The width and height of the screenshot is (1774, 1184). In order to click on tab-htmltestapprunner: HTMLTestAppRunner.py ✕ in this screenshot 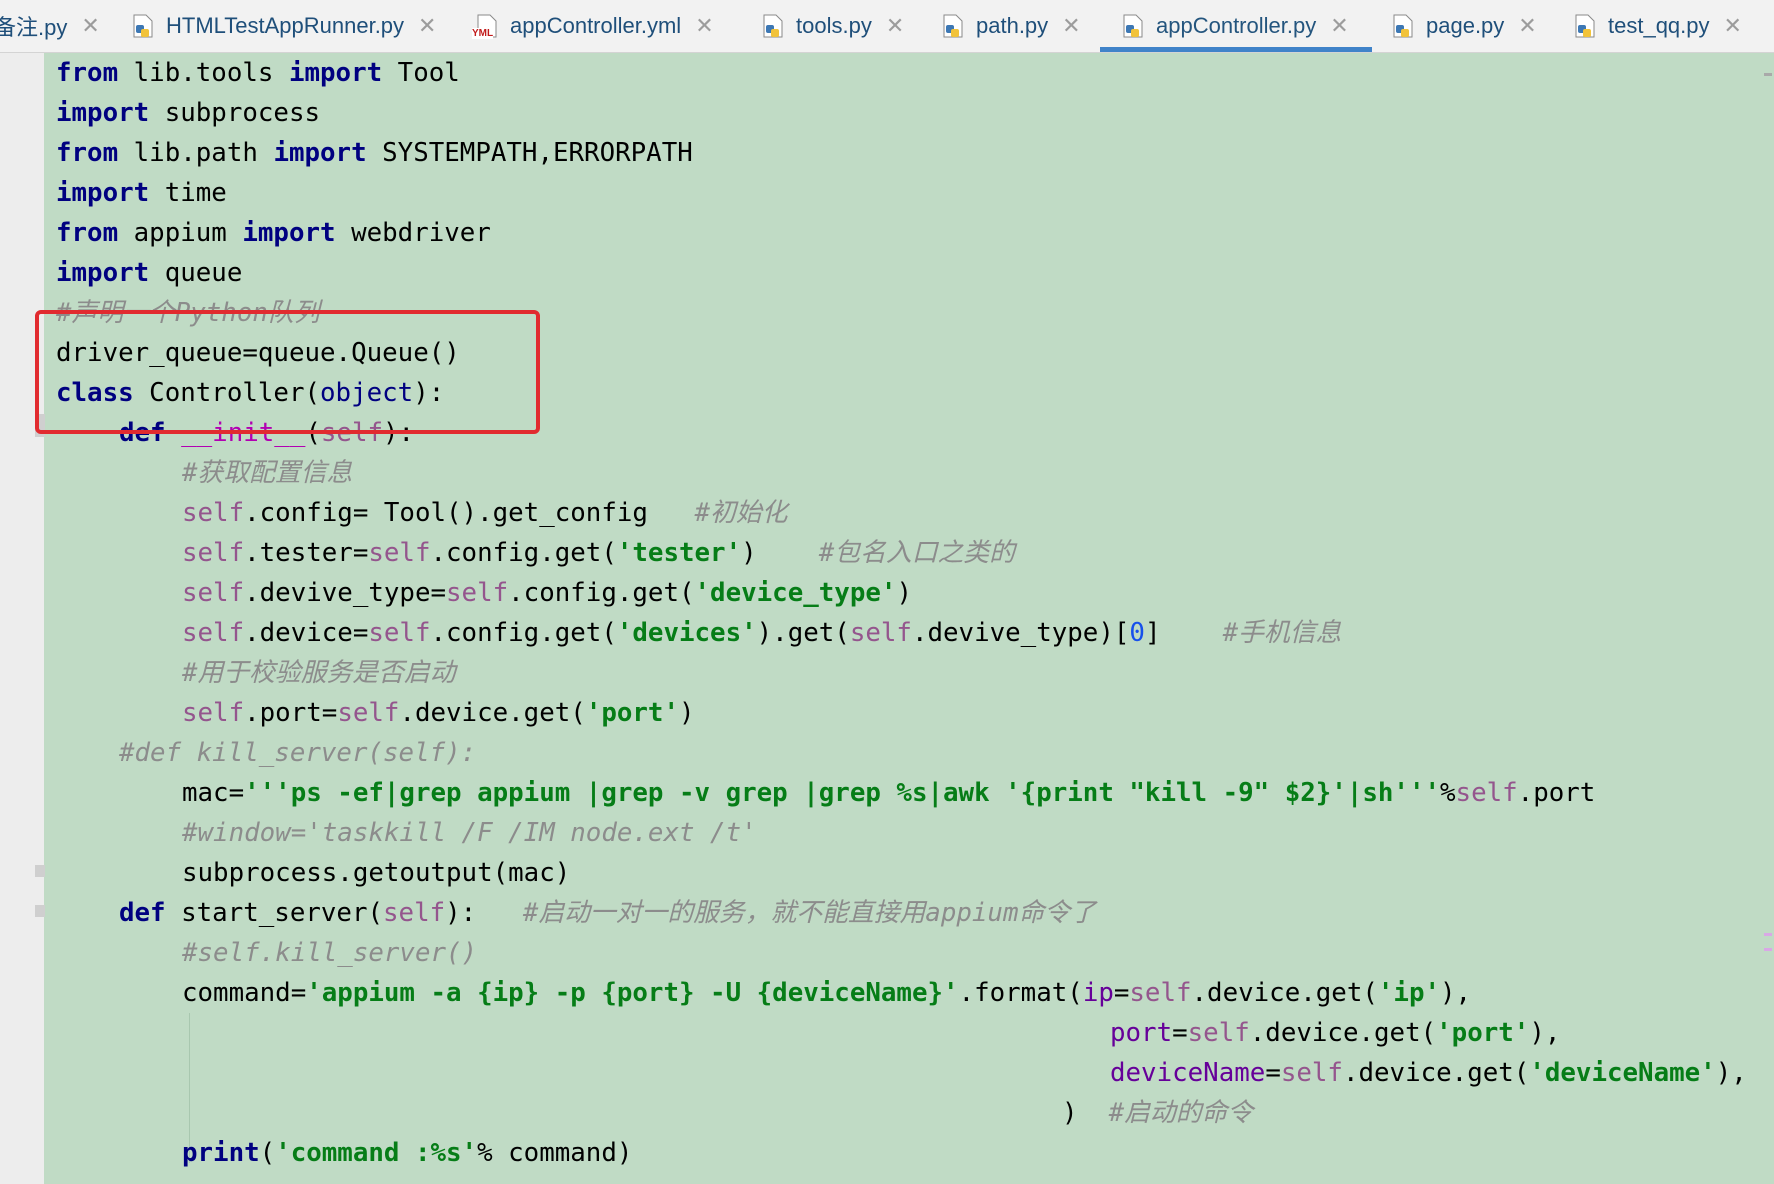, I will do `click(283, 26)`.